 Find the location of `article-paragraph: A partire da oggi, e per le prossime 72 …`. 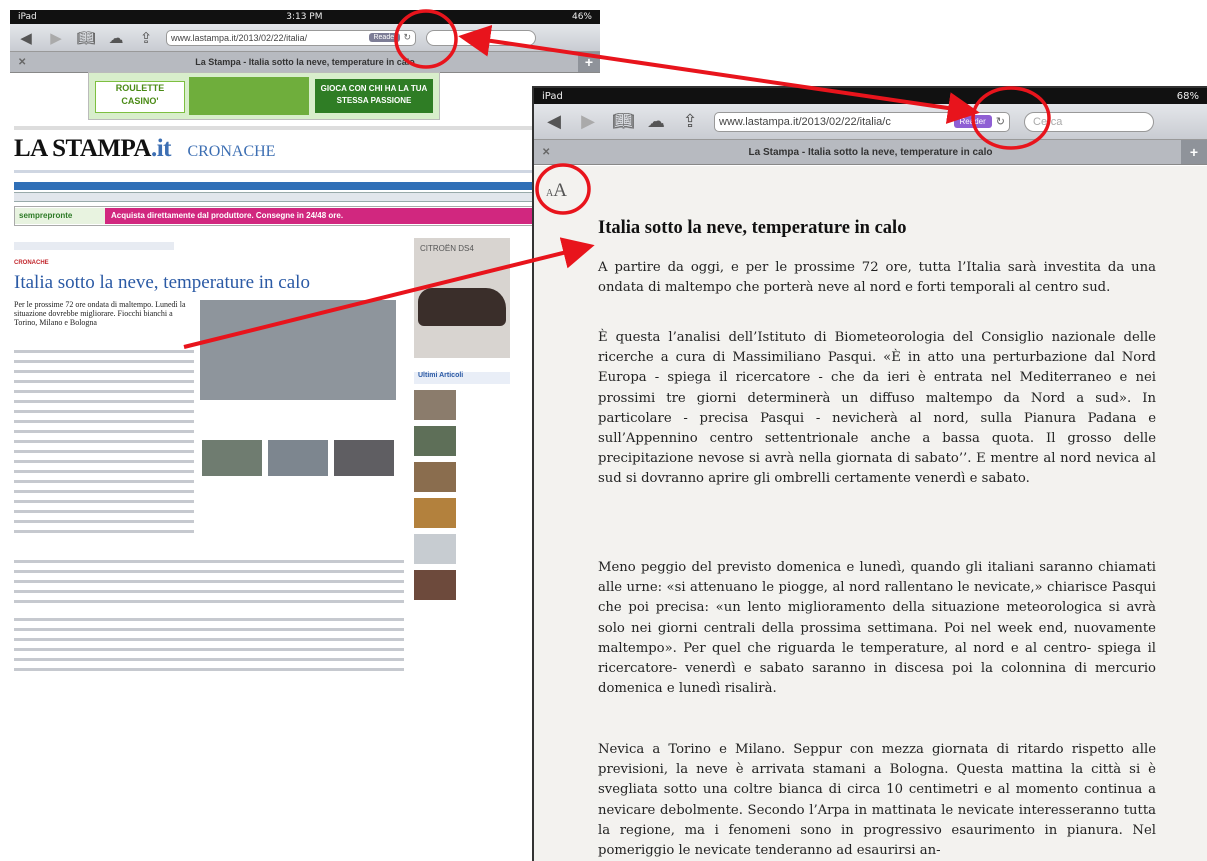

article-paragraph: A partire da oggi, e per le prossime 72 … is located at coordinates (877, 278).